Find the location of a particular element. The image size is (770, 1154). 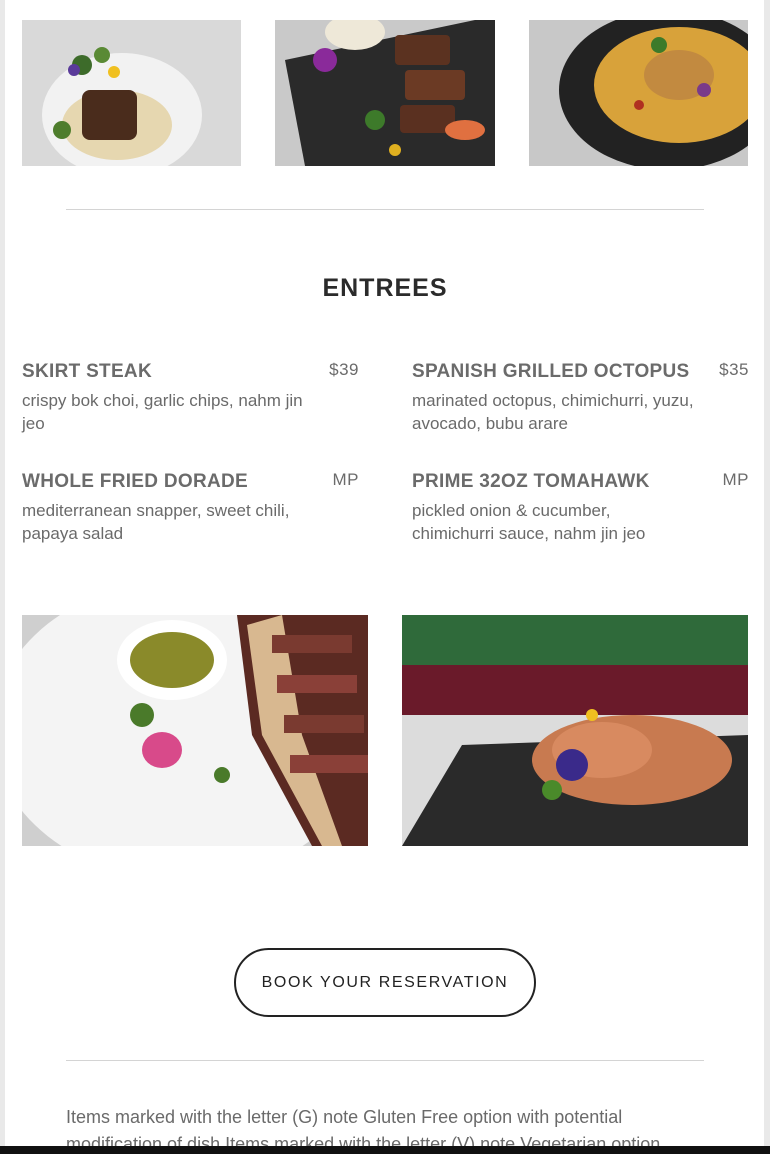

food-photo-sliced-steak is located at coordinates (385, 93).